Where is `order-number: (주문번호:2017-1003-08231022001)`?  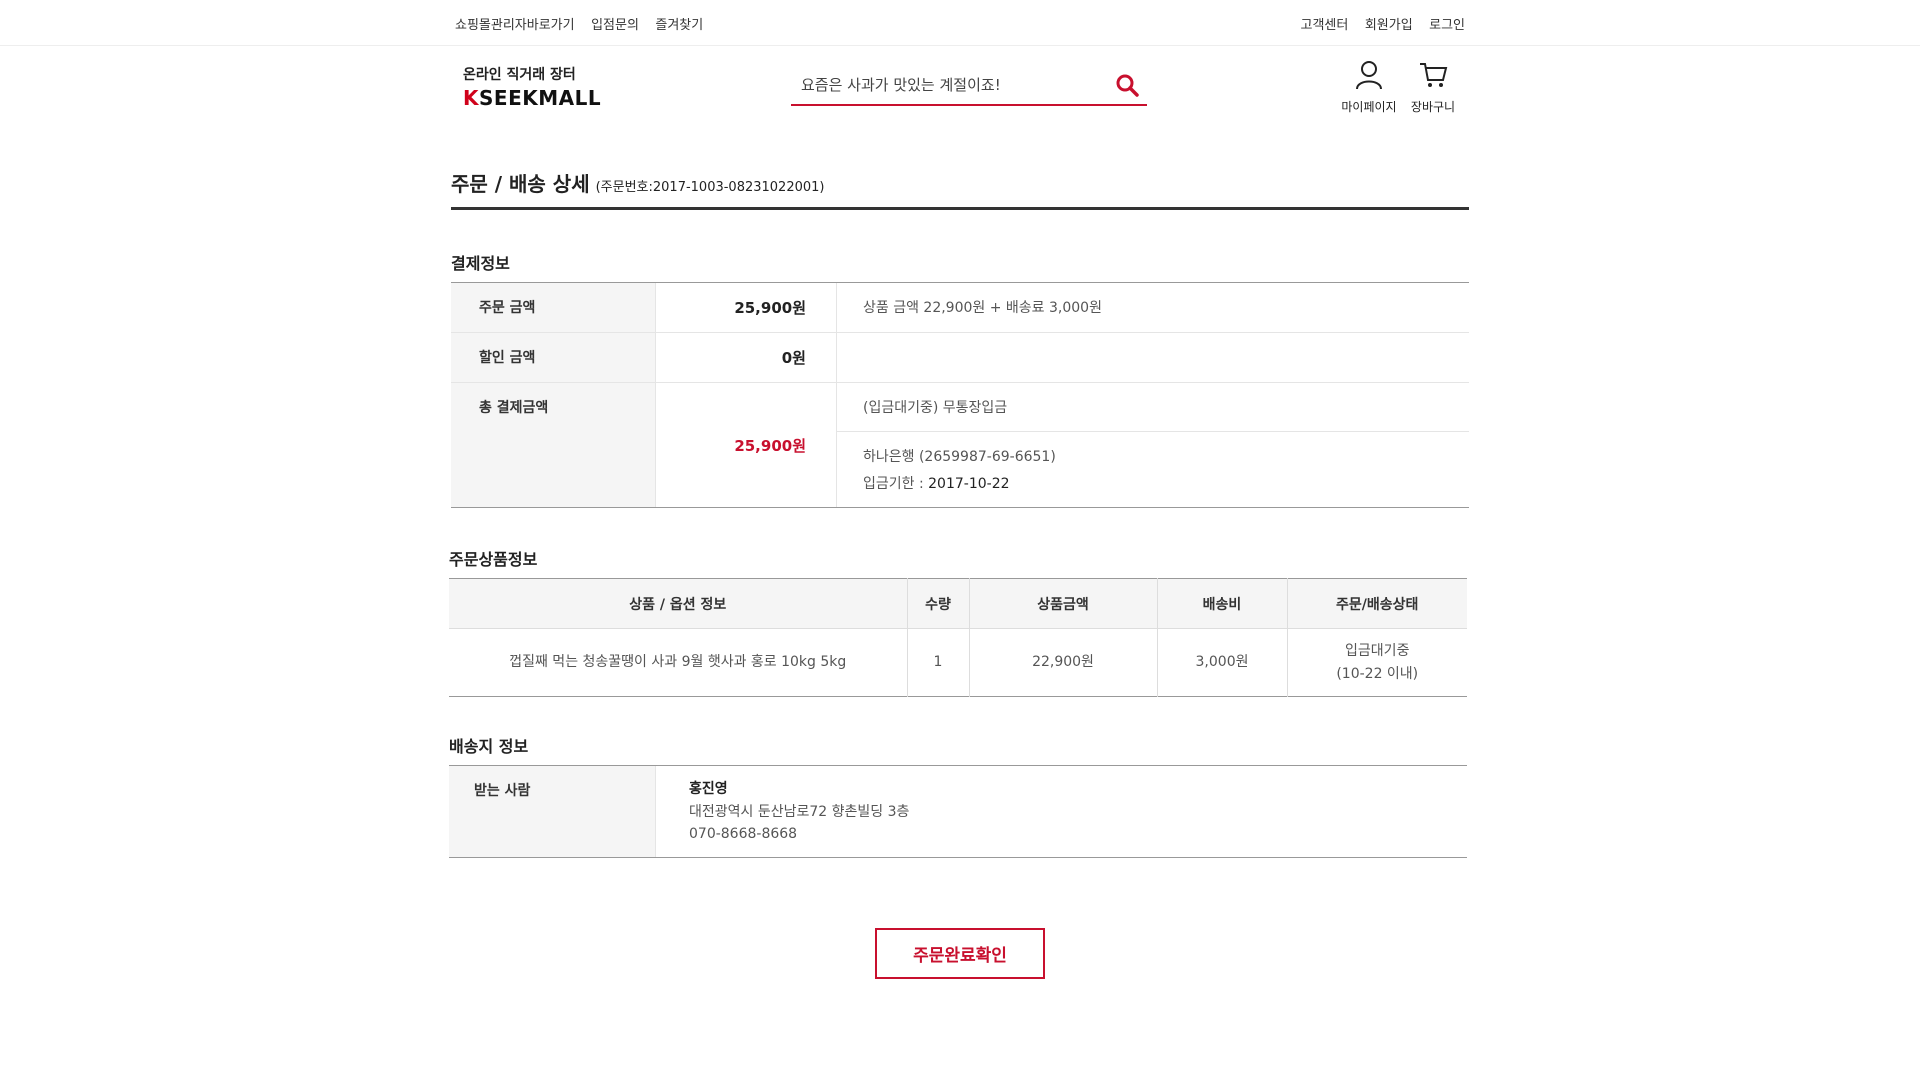
order-number: (주문번호:2017-1003-08231022001) is located at coordinates (710, 187).